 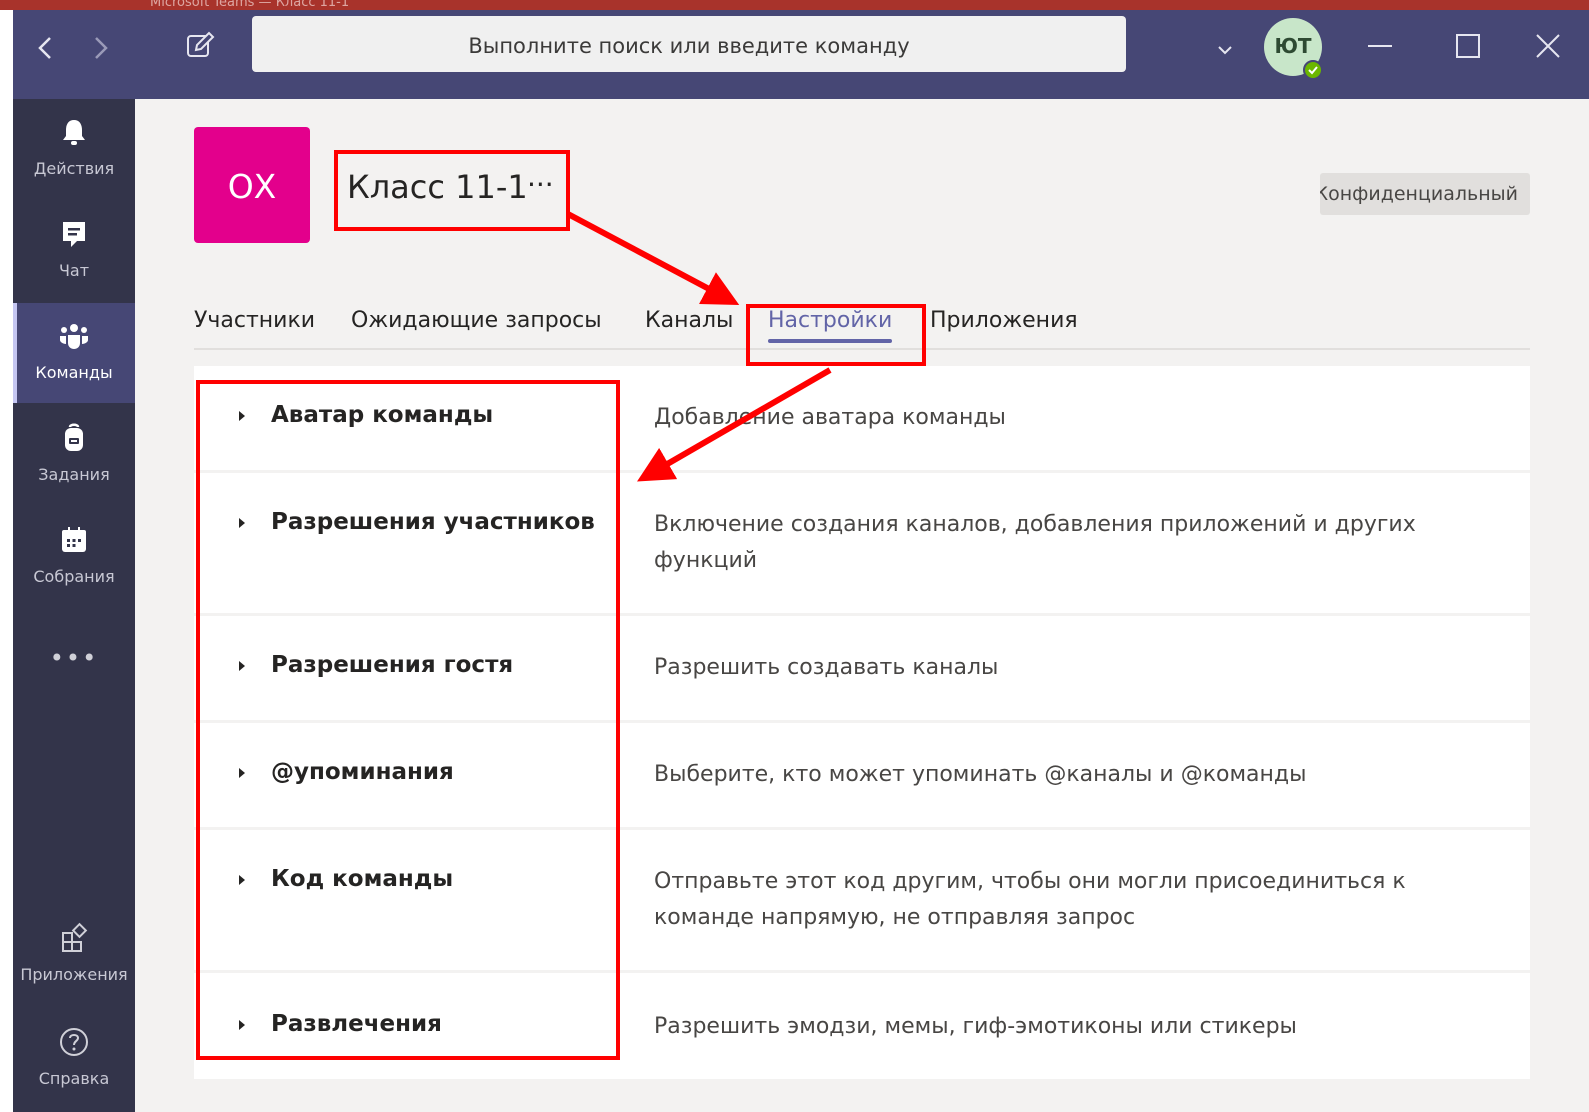 I want to click on close-button, so click(x=1548, y=46).